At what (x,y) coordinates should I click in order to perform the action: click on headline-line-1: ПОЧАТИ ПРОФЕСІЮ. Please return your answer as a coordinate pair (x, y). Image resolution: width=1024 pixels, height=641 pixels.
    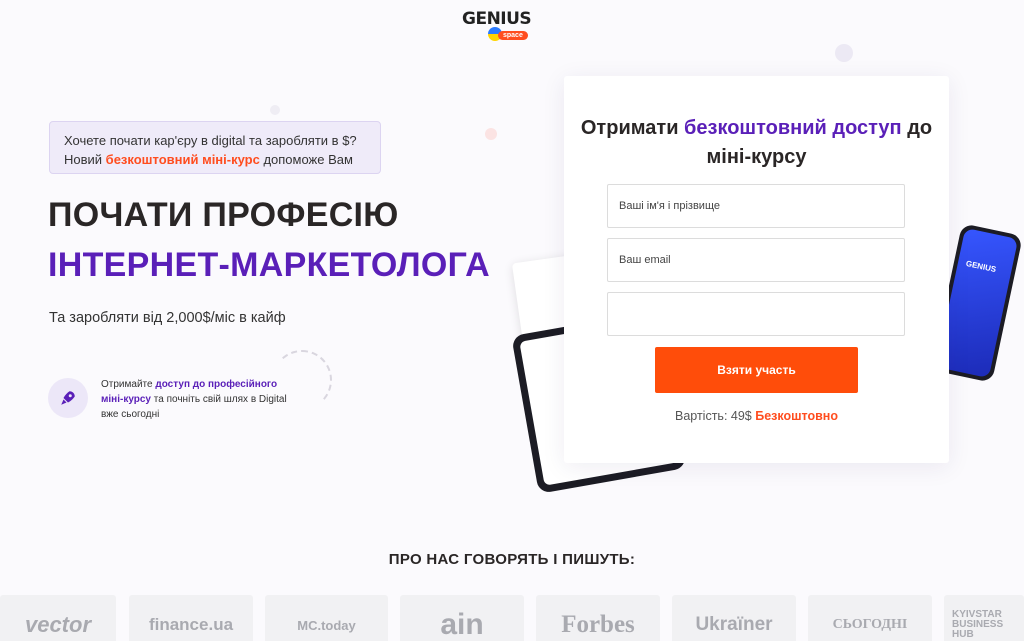
    Looking at the image, I should click on (223, 215).